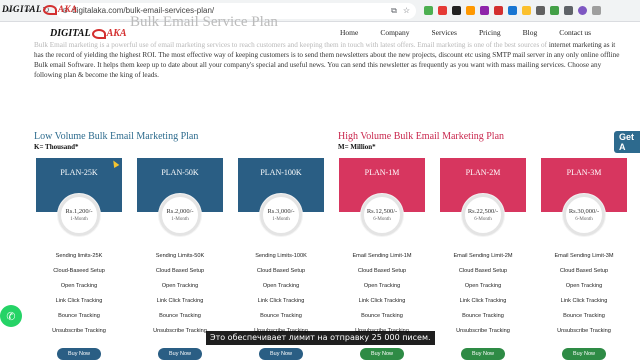 The width and height of the screenshot is (640, 360). I want to click on puzzle-icon, so click(568, 10).